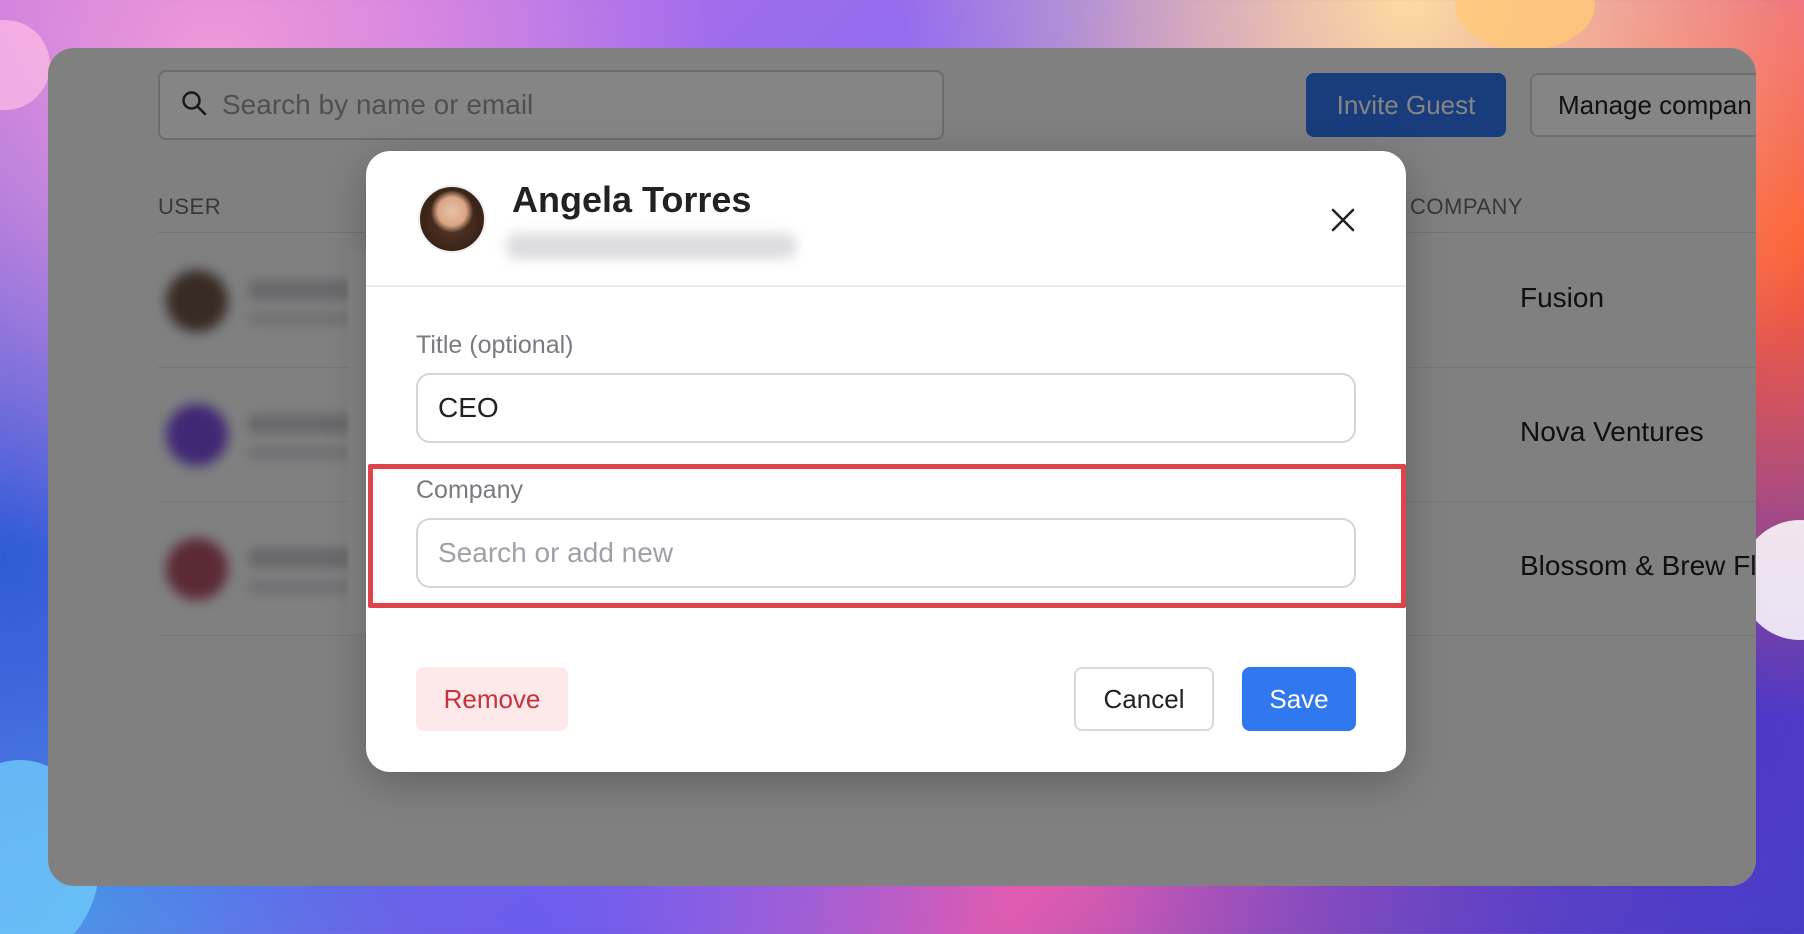  I want to click on company-cell: Nova Ventures, so click(1612, 431).